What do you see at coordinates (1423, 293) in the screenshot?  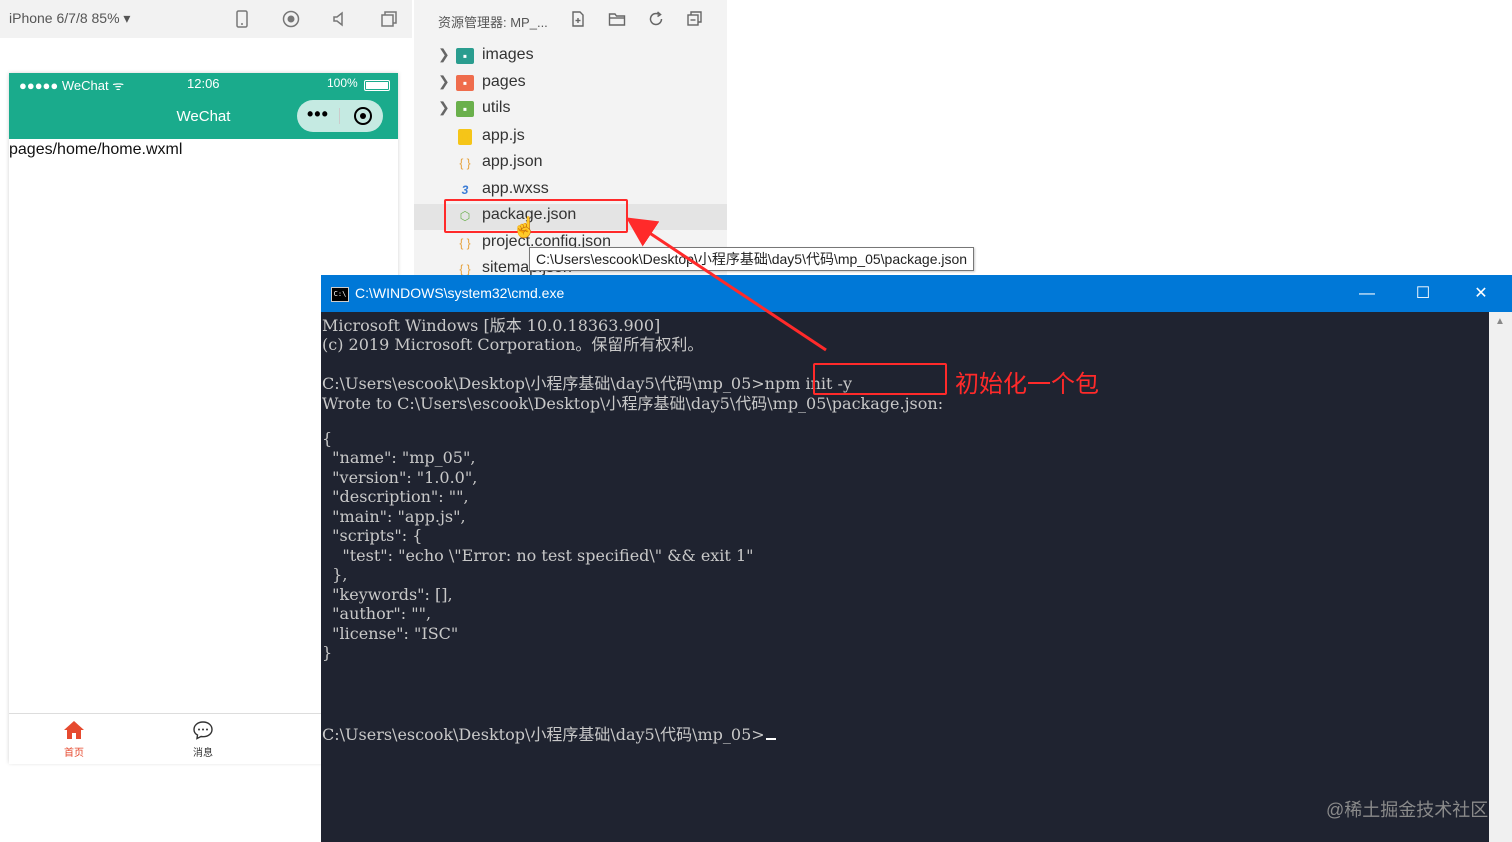 I see `maximize-button: ☐` at bounding box center [1423, 293].